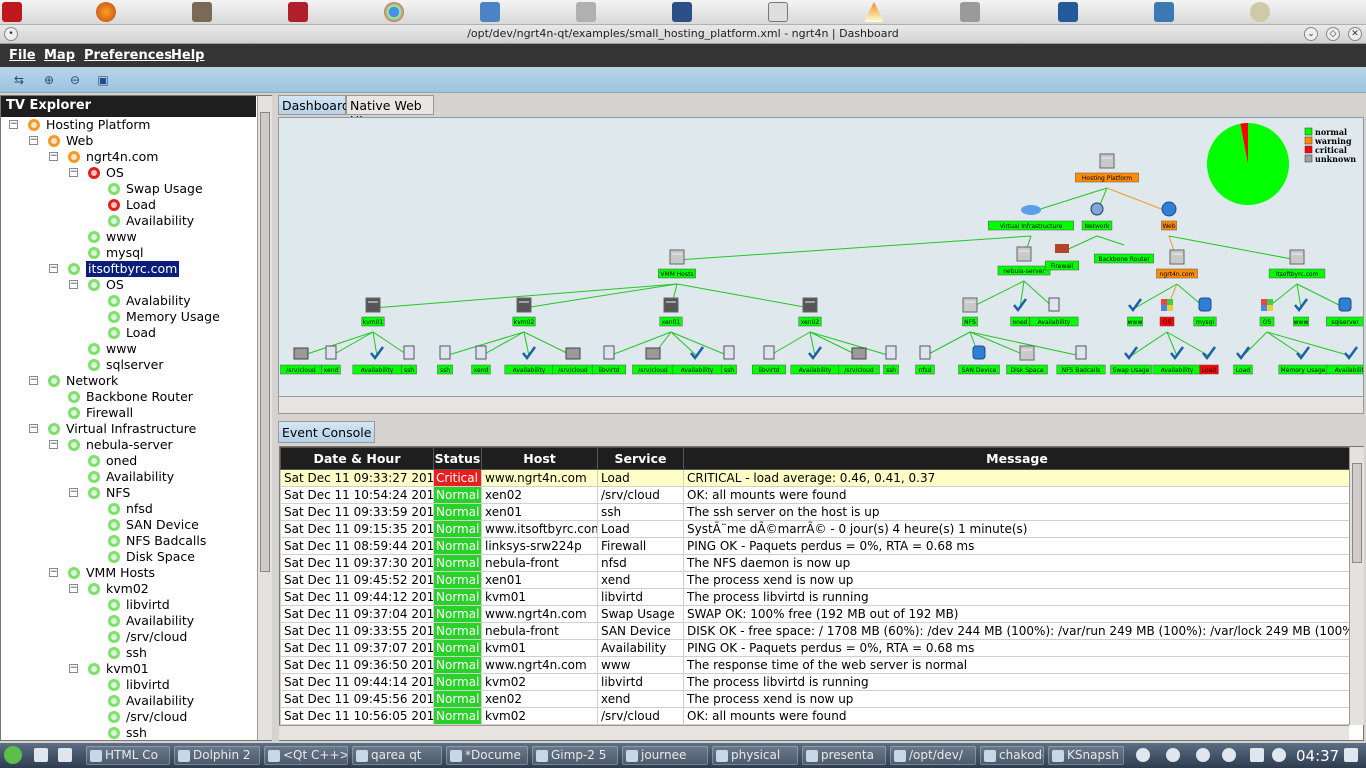  I want to click on taskbar-task: /opt/dev/, so click(933, 755).